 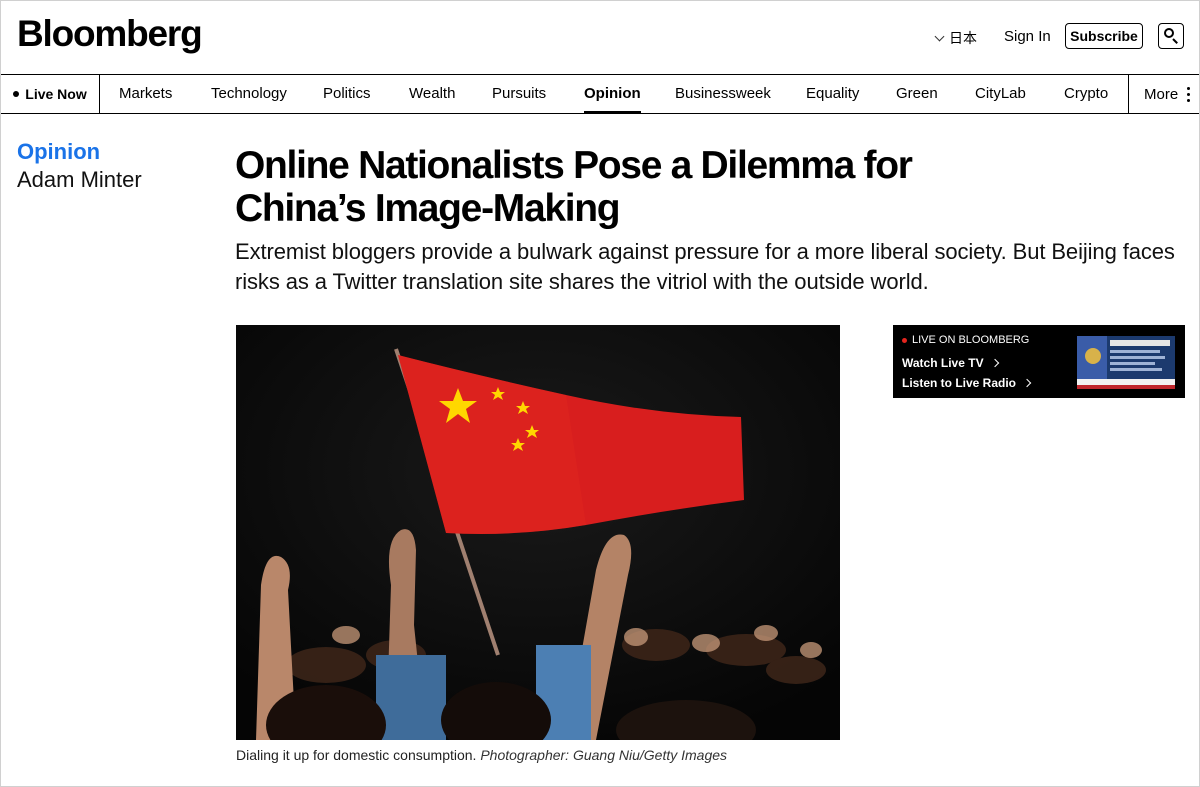 What do you see at coordinates (432, 94) in the screenshot?
I see `nav-item-wealth: Wealth` at bounding box center [432, 94].